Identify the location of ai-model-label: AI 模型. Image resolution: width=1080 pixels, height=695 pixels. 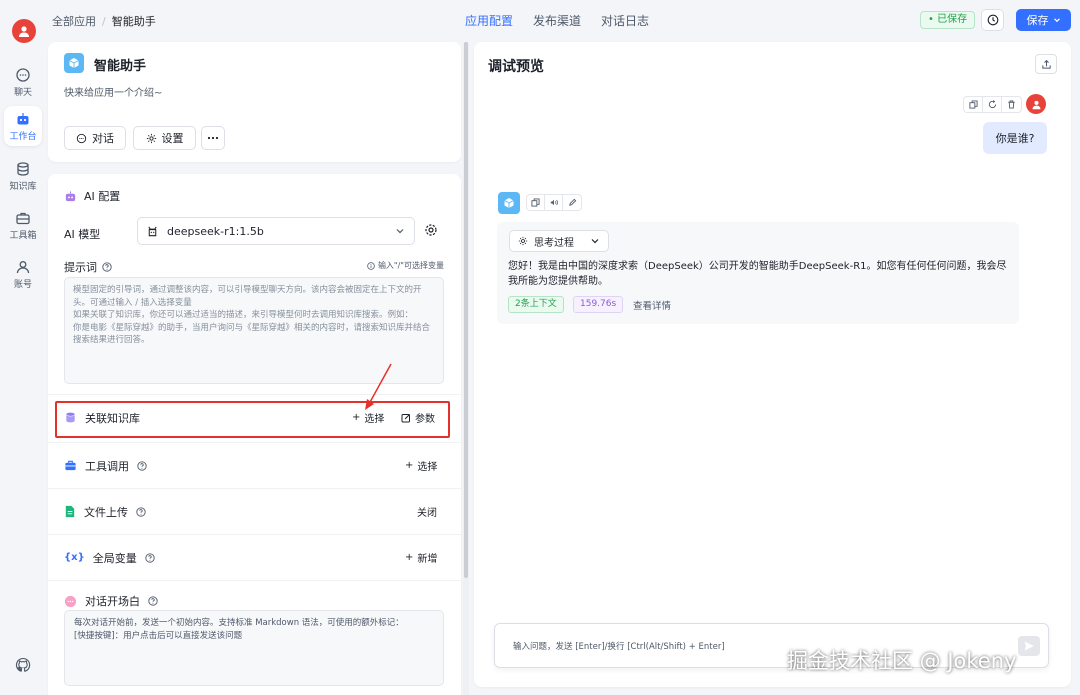
(82, 234).